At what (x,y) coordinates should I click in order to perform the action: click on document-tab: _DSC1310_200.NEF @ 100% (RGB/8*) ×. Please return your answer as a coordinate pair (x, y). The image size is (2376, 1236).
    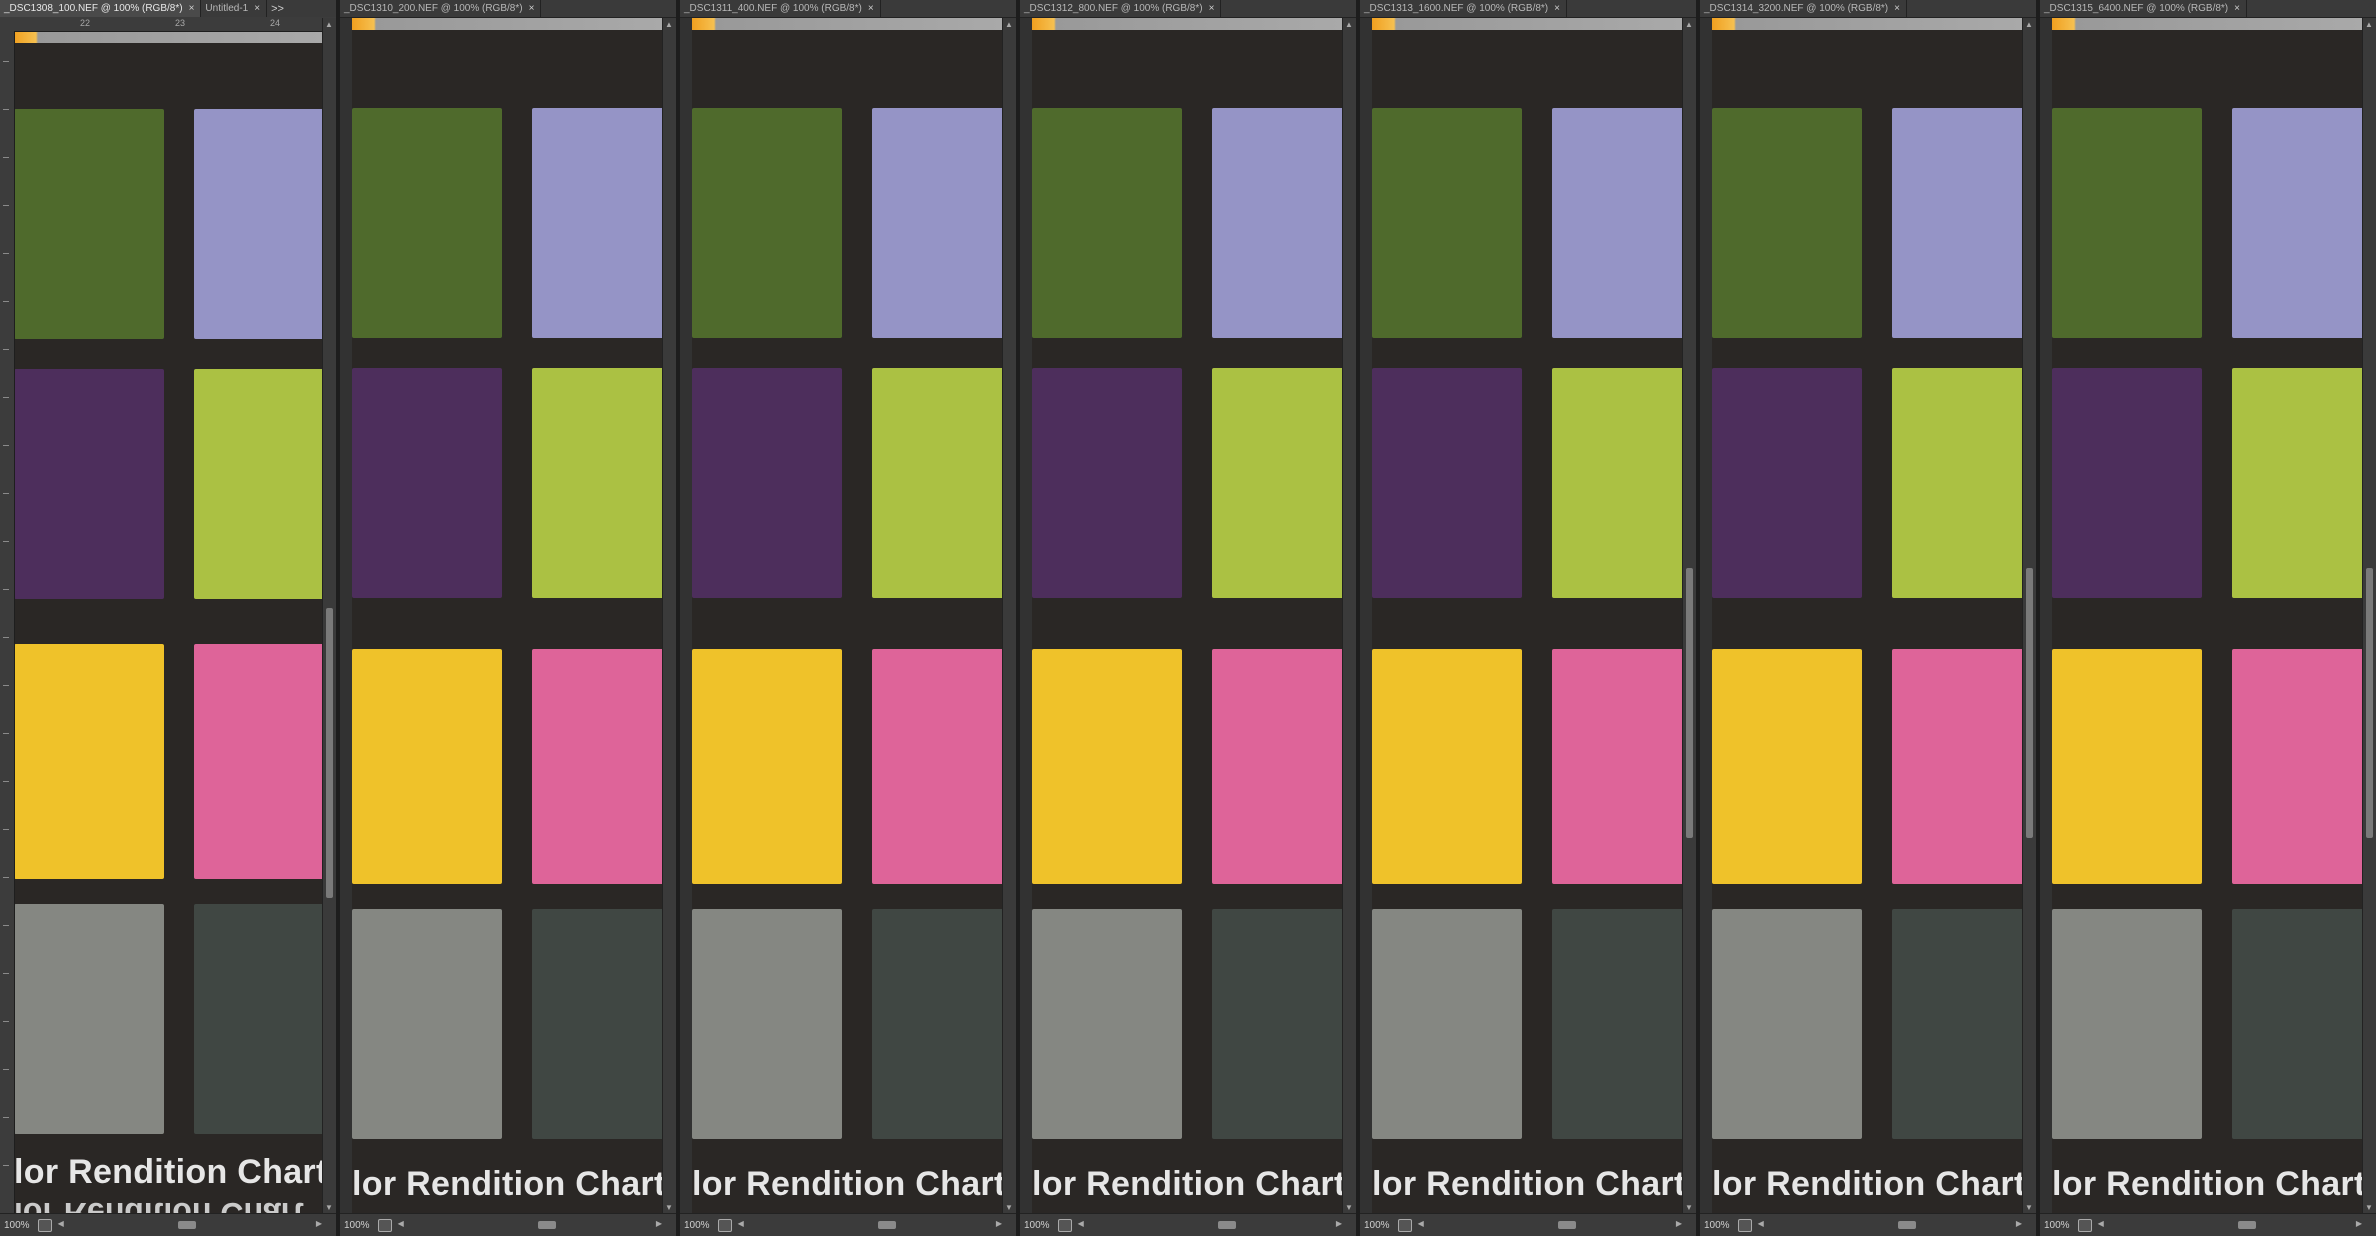
    Looking at the image, I should click on (441, 8).